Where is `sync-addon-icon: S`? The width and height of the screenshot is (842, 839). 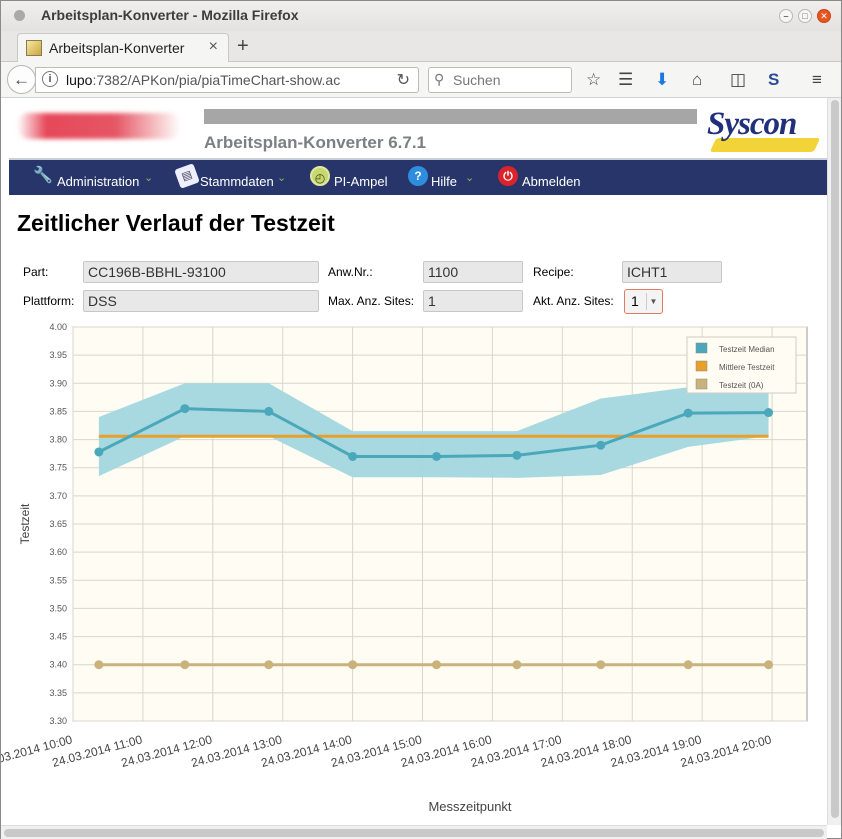
sync-addon-icon: S is located at coordinates (773, 80).